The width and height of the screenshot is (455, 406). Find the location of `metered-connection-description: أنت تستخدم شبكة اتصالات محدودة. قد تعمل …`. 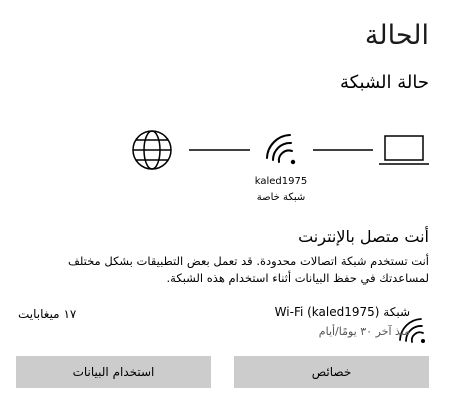

metered-connection-description: أنت تستخدم شبكة اتصالات محدودة. قد تعمل … is located at coordinates (248, 269).